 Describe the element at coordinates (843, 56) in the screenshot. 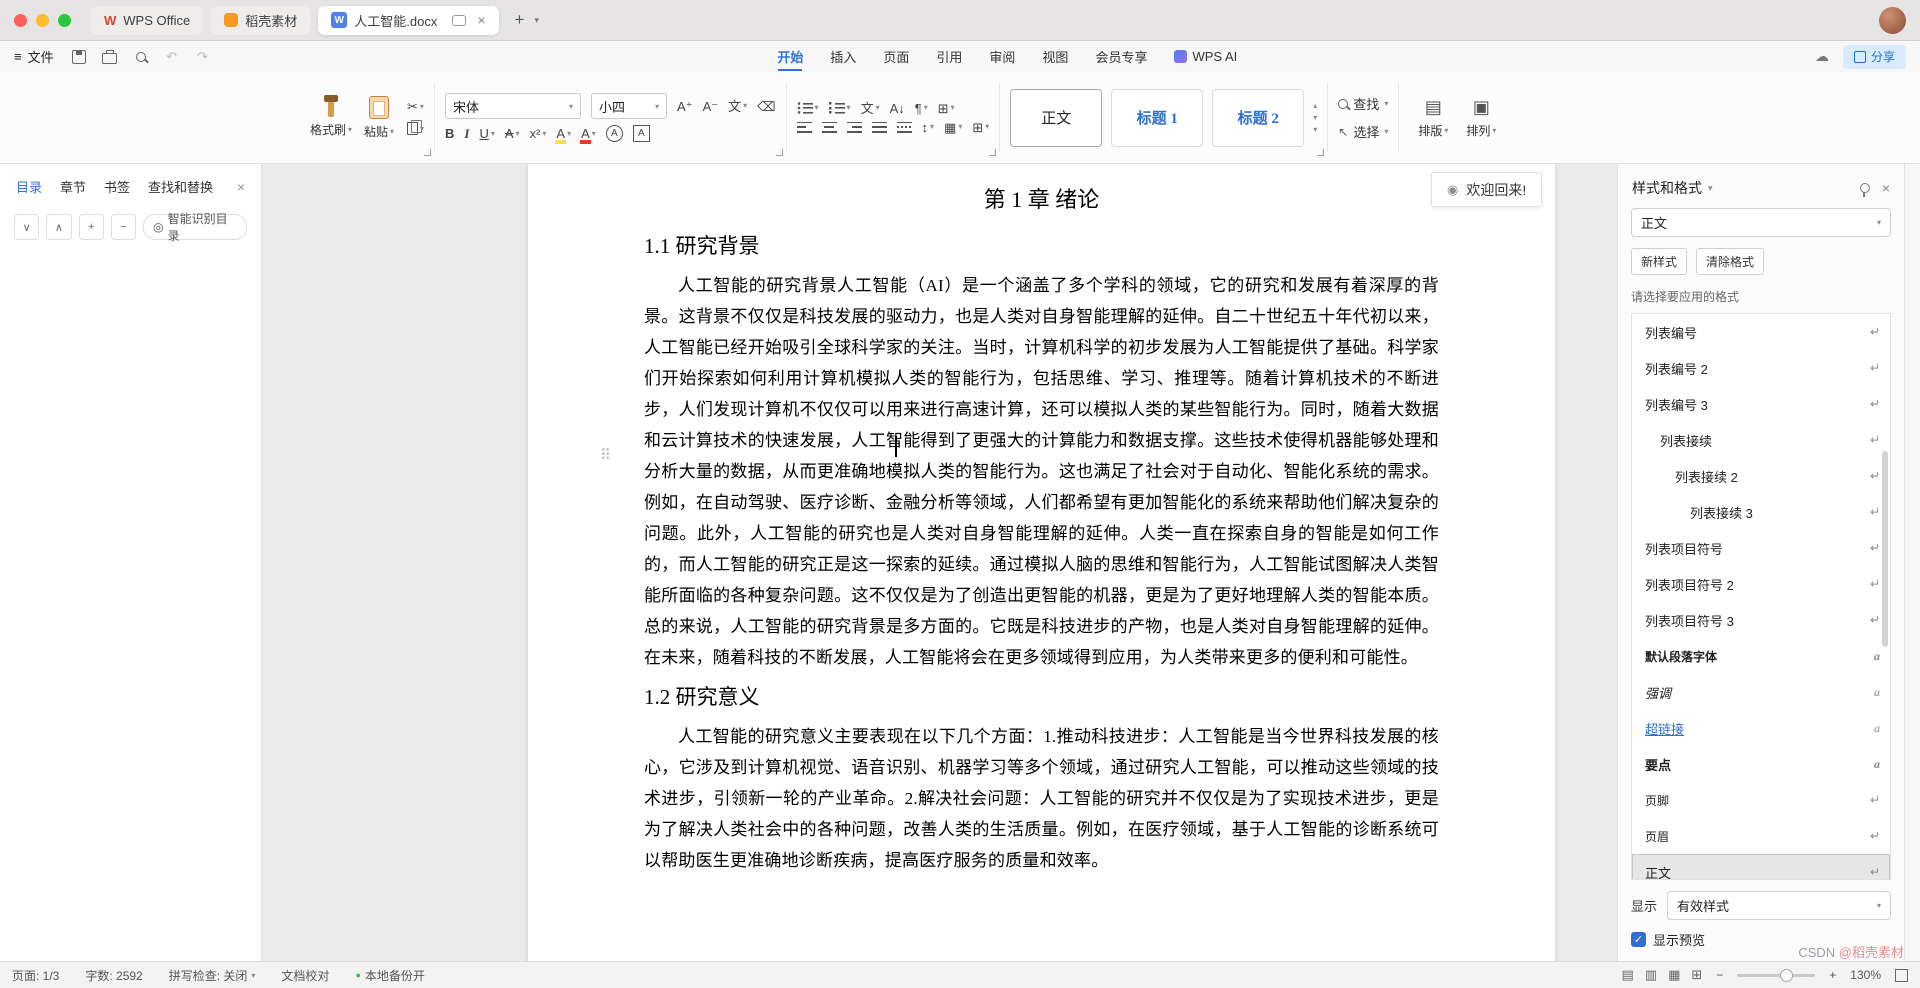

I see `tab-insert: 插入` at that location.